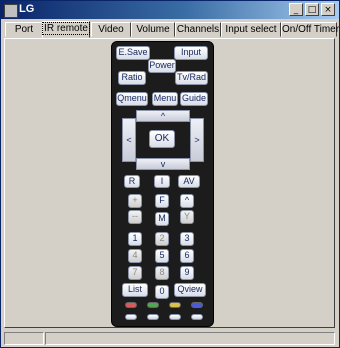 Image resolution: width=340 pixels, height=348 pixels. What do you see at coordinates (187, 273) in the screenshot?
I see `digit-9-button: 9` at bounding box center [187, 273].